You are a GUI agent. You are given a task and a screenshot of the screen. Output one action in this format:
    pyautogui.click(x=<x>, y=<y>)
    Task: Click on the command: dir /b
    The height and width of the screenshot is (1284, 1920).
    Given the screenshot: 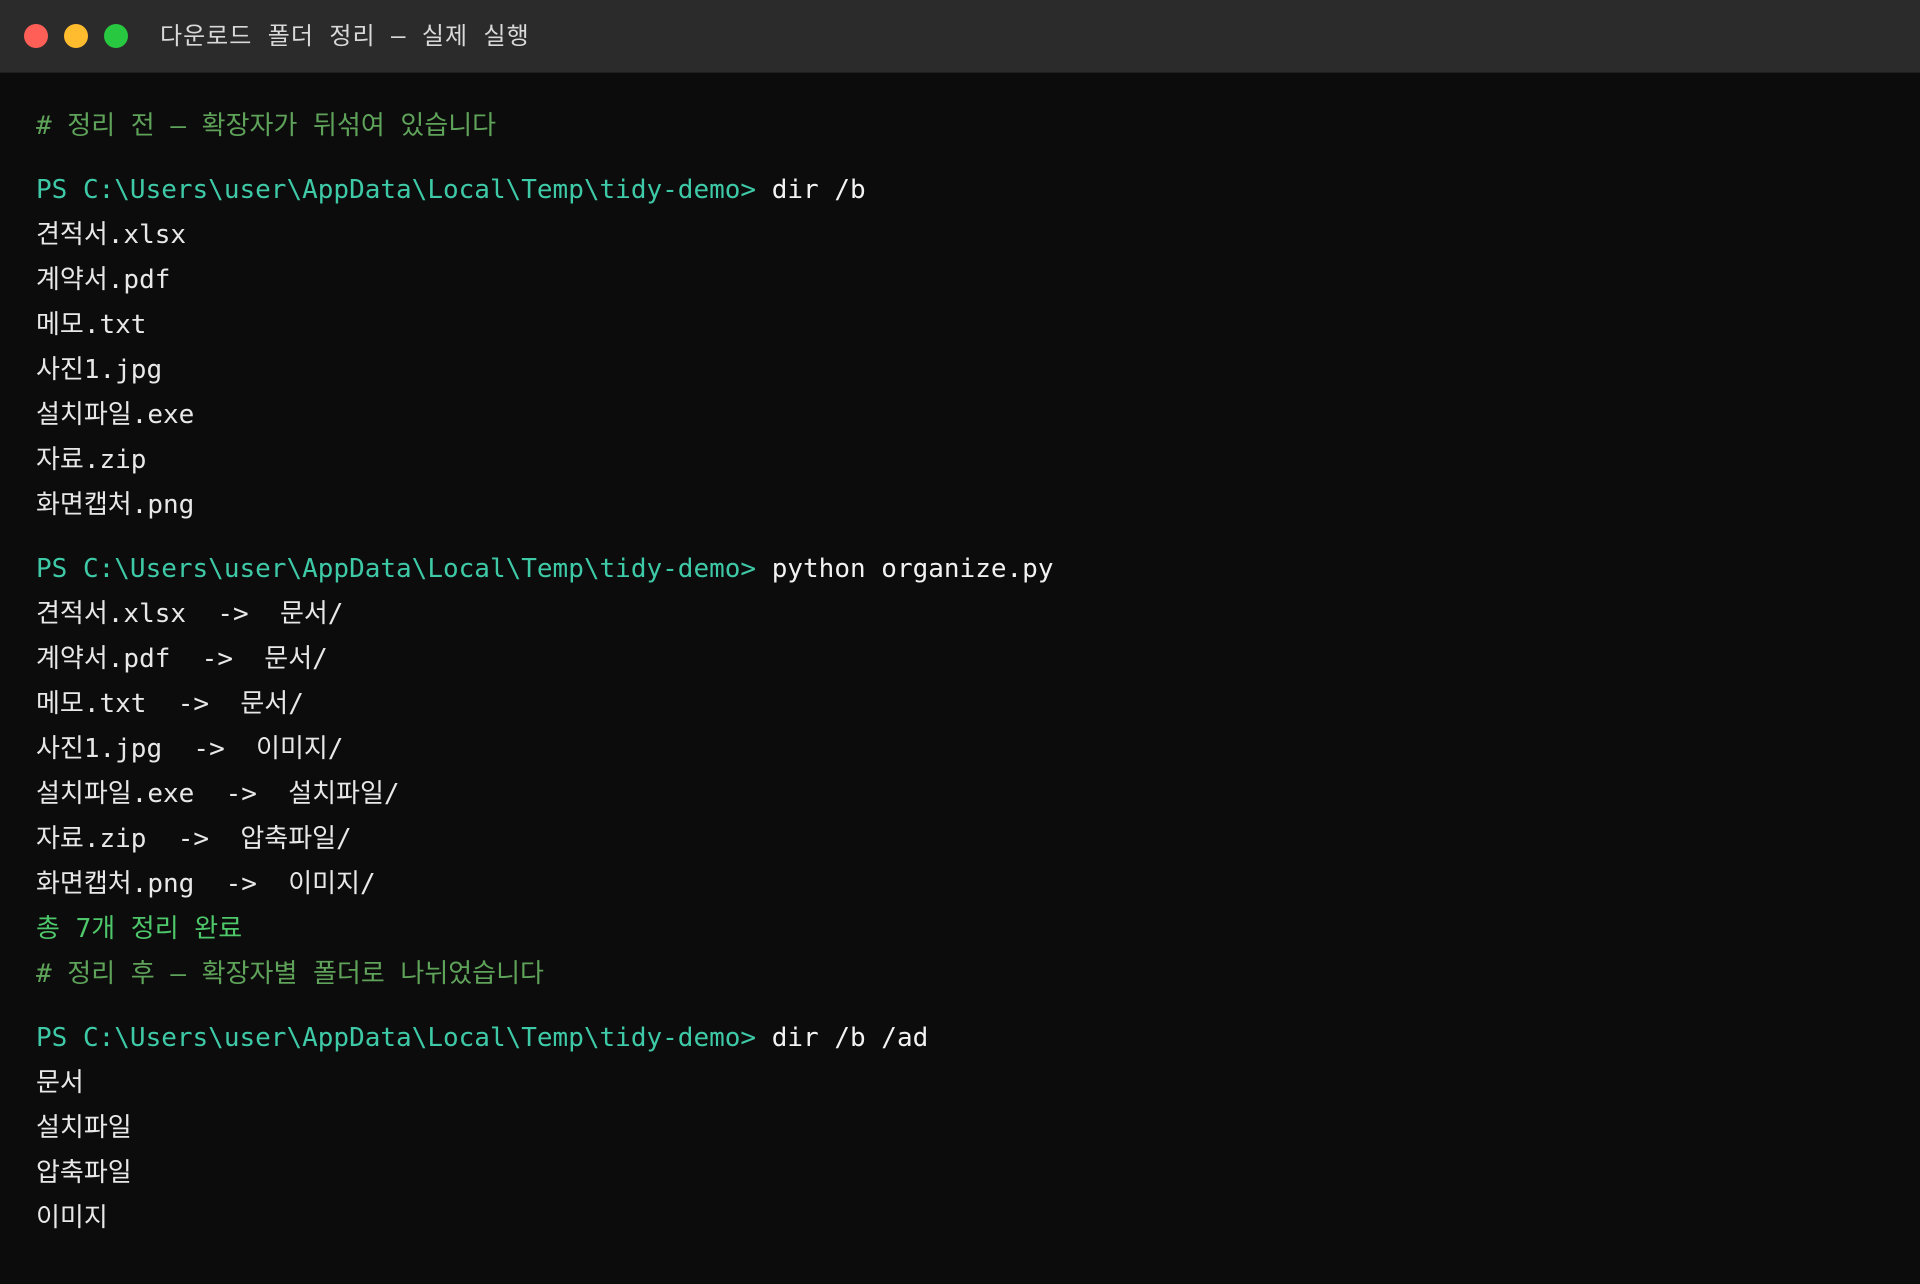 What is the action you would take?
    pyautogui.click(x=818, y=190)
    